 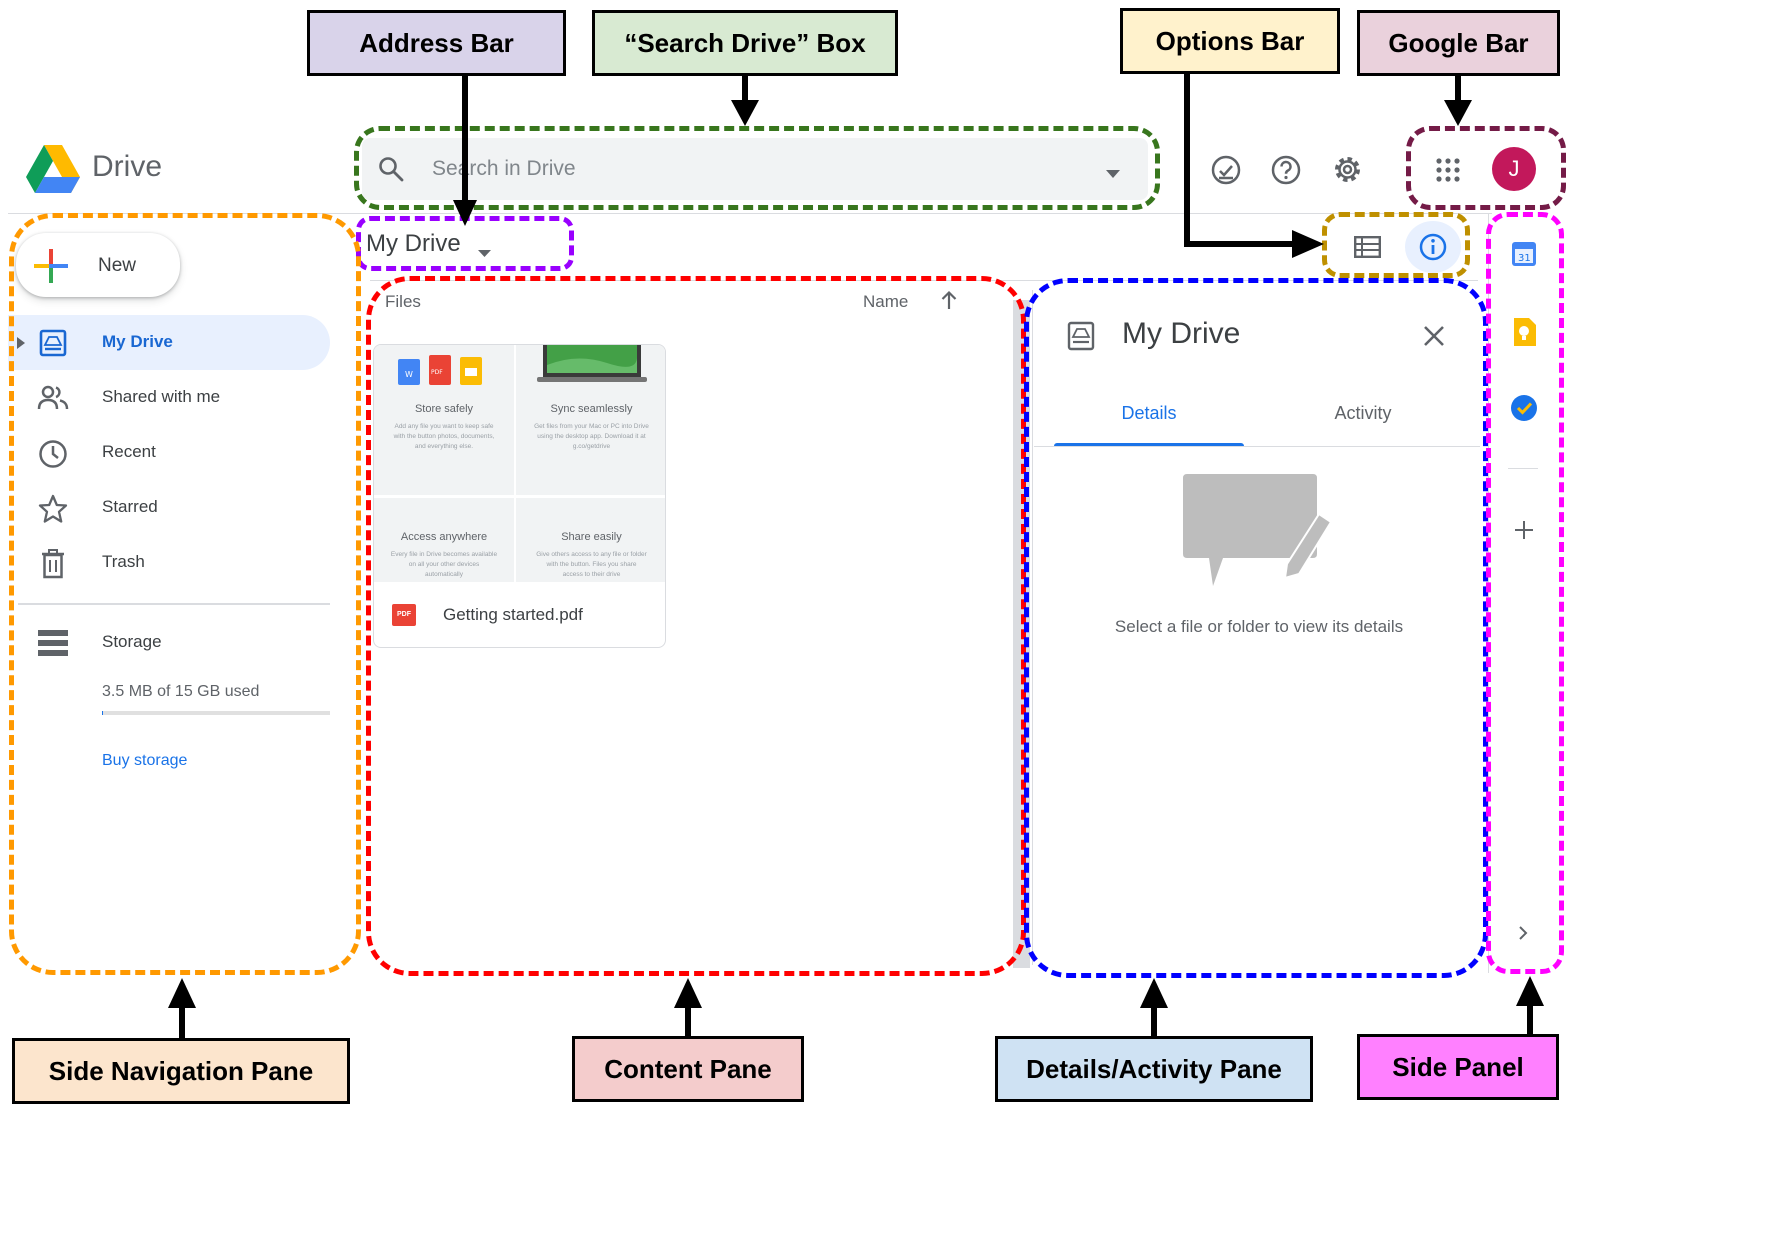 I want to click on tile-title: Sync seamlessly, so click(x=591, y=409).